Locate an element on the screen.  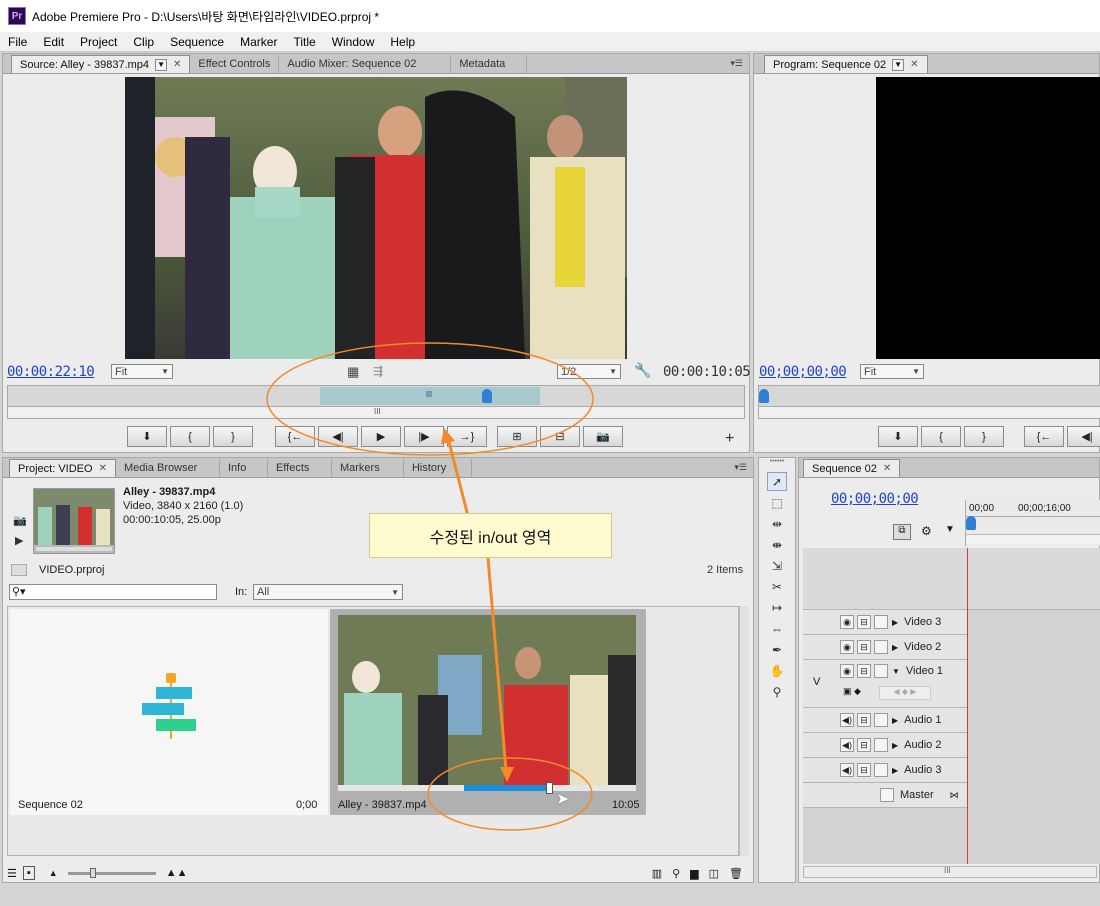
go-to-in-button: {← is located at coordinates (295, 436).